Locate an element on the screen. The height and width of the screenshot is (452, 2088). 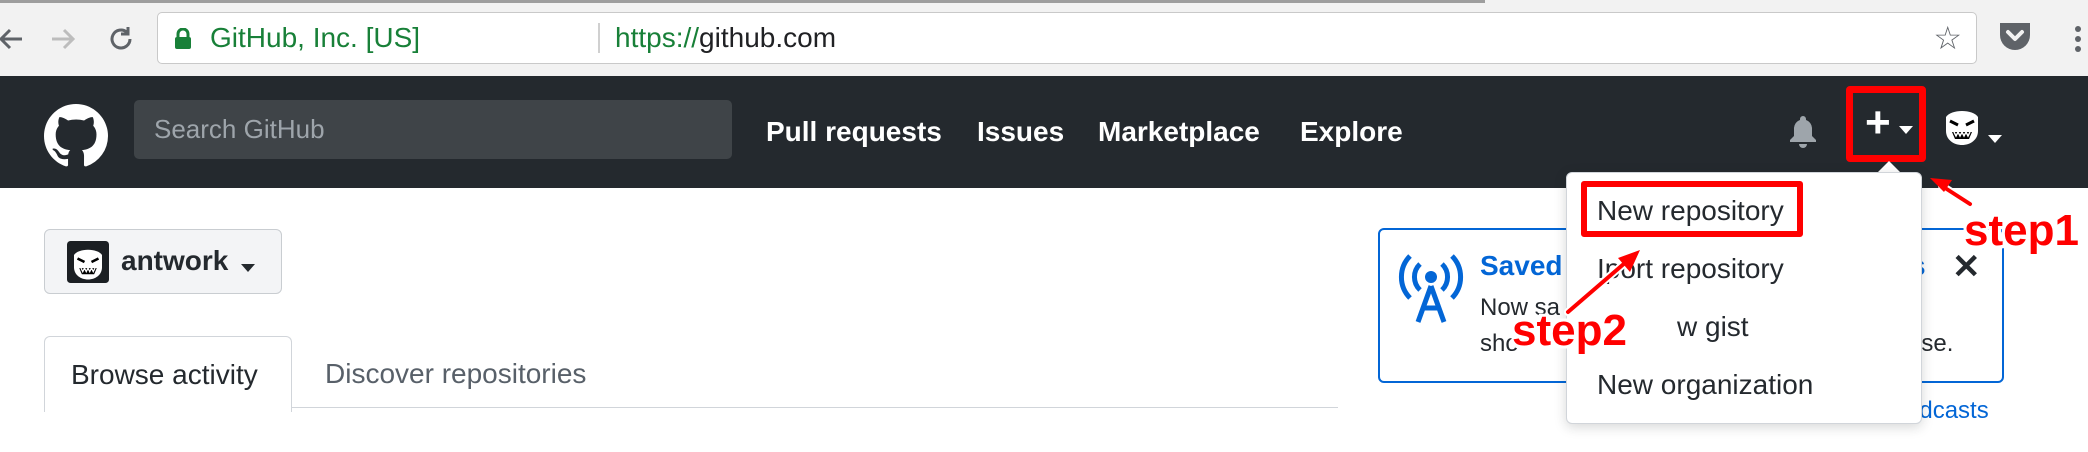
github-logo-icon is located at coordinates (76, 138).